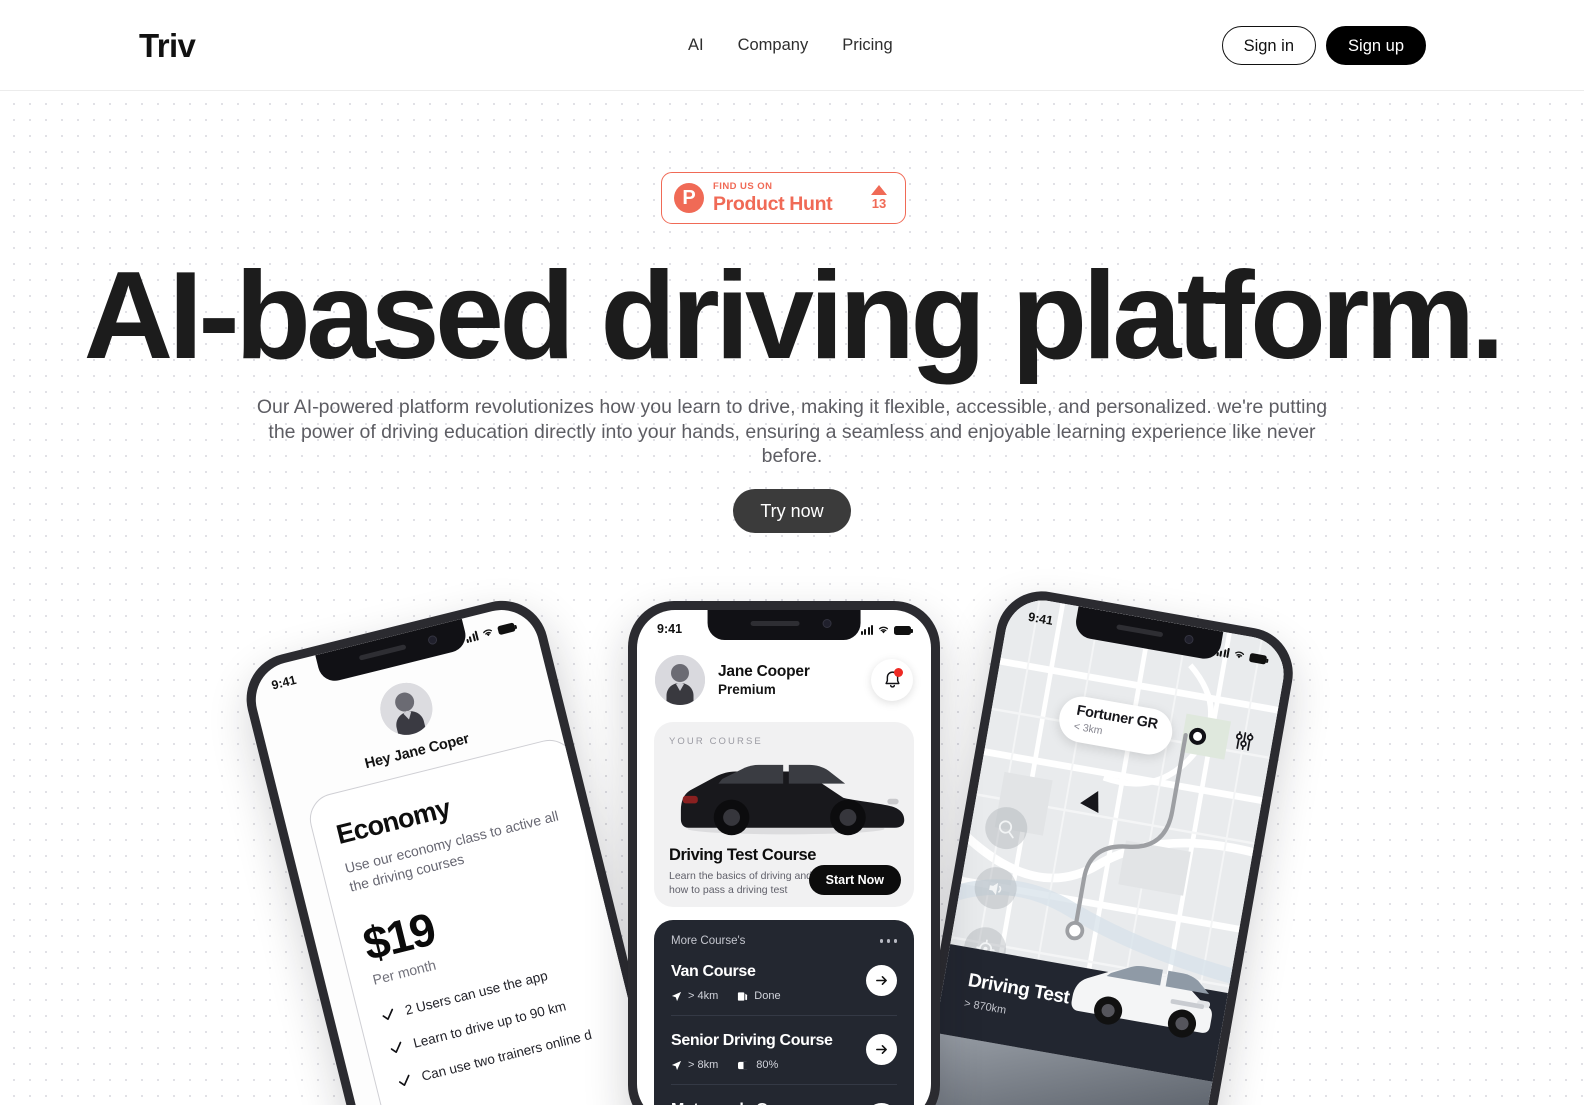 The height and width of the screenshot is (1105, 1584). Describe the element at coordinates (743, 996) in the screenshot. I see `fuel-icon` at that location.